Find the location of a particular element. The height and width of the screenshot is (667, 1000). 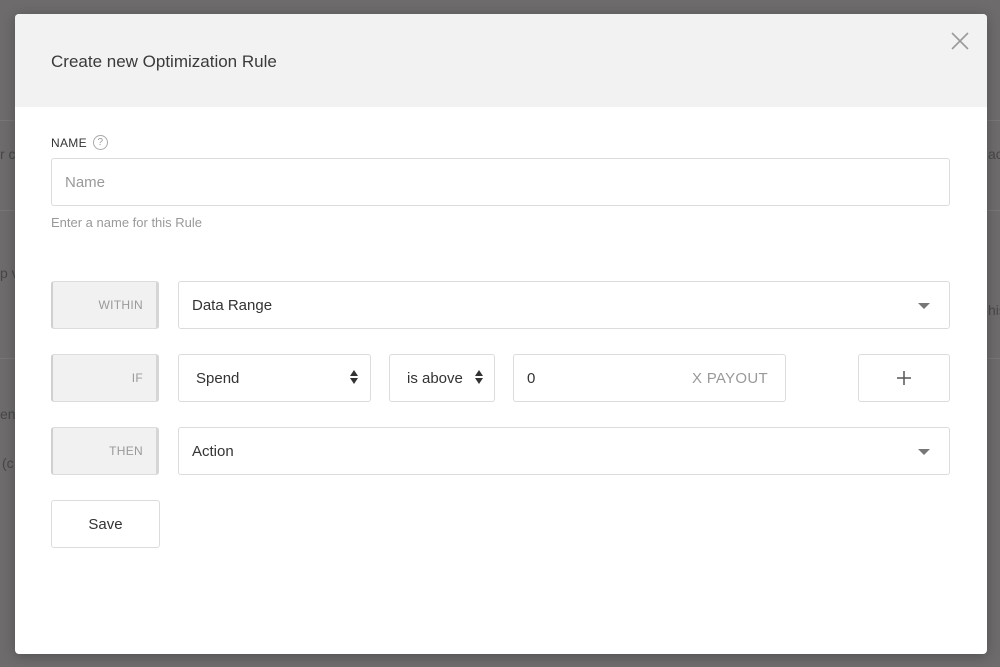

operator-select: is above is located at coordinates (442, 378).